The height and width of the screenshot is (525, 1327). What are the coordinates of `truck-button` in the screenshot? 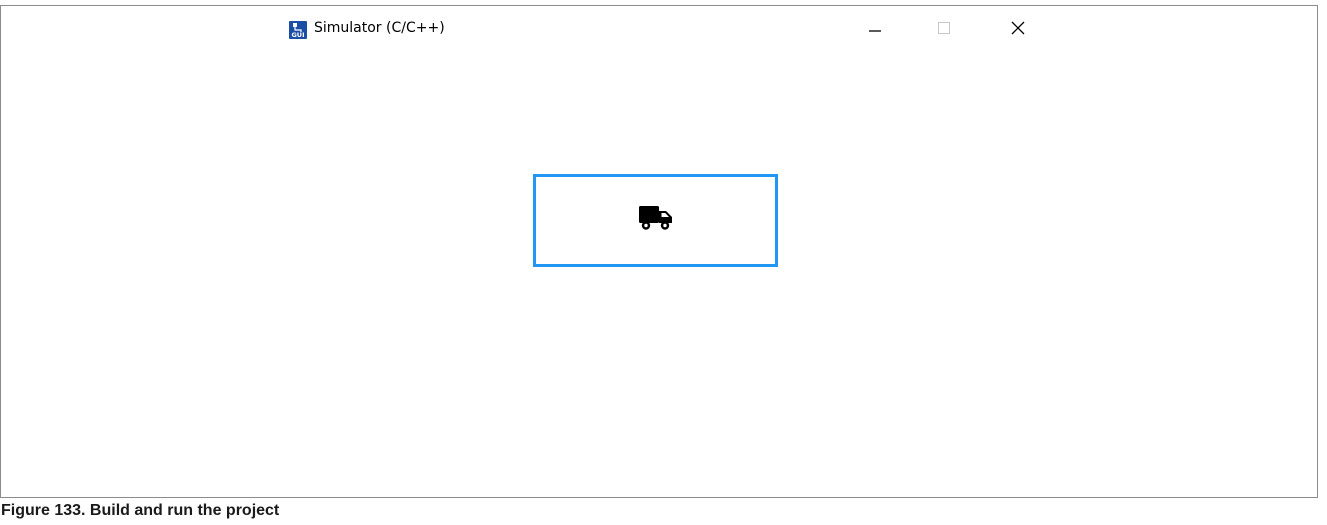 It's located at (655, 220).